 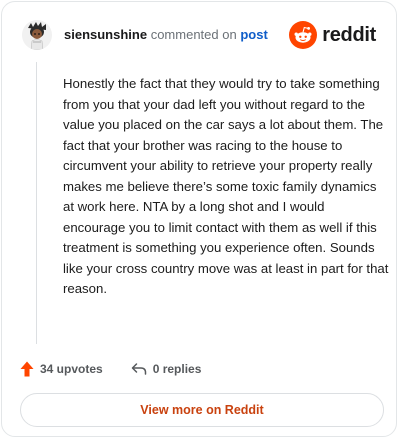 I want to click on arrow-up-icon, so click(x=27, y=369).